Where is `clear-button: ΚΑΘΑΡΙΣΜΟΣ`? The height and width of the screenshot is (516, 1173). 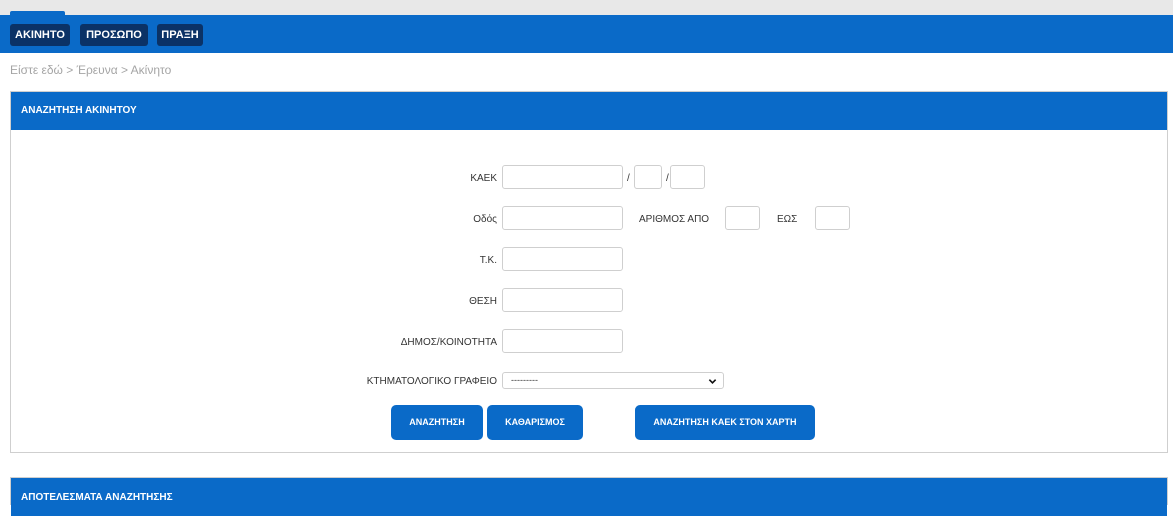 clear-button: ΚΑΘΑΡΙΣΜΟΣ is located at coordinates (535, 422).